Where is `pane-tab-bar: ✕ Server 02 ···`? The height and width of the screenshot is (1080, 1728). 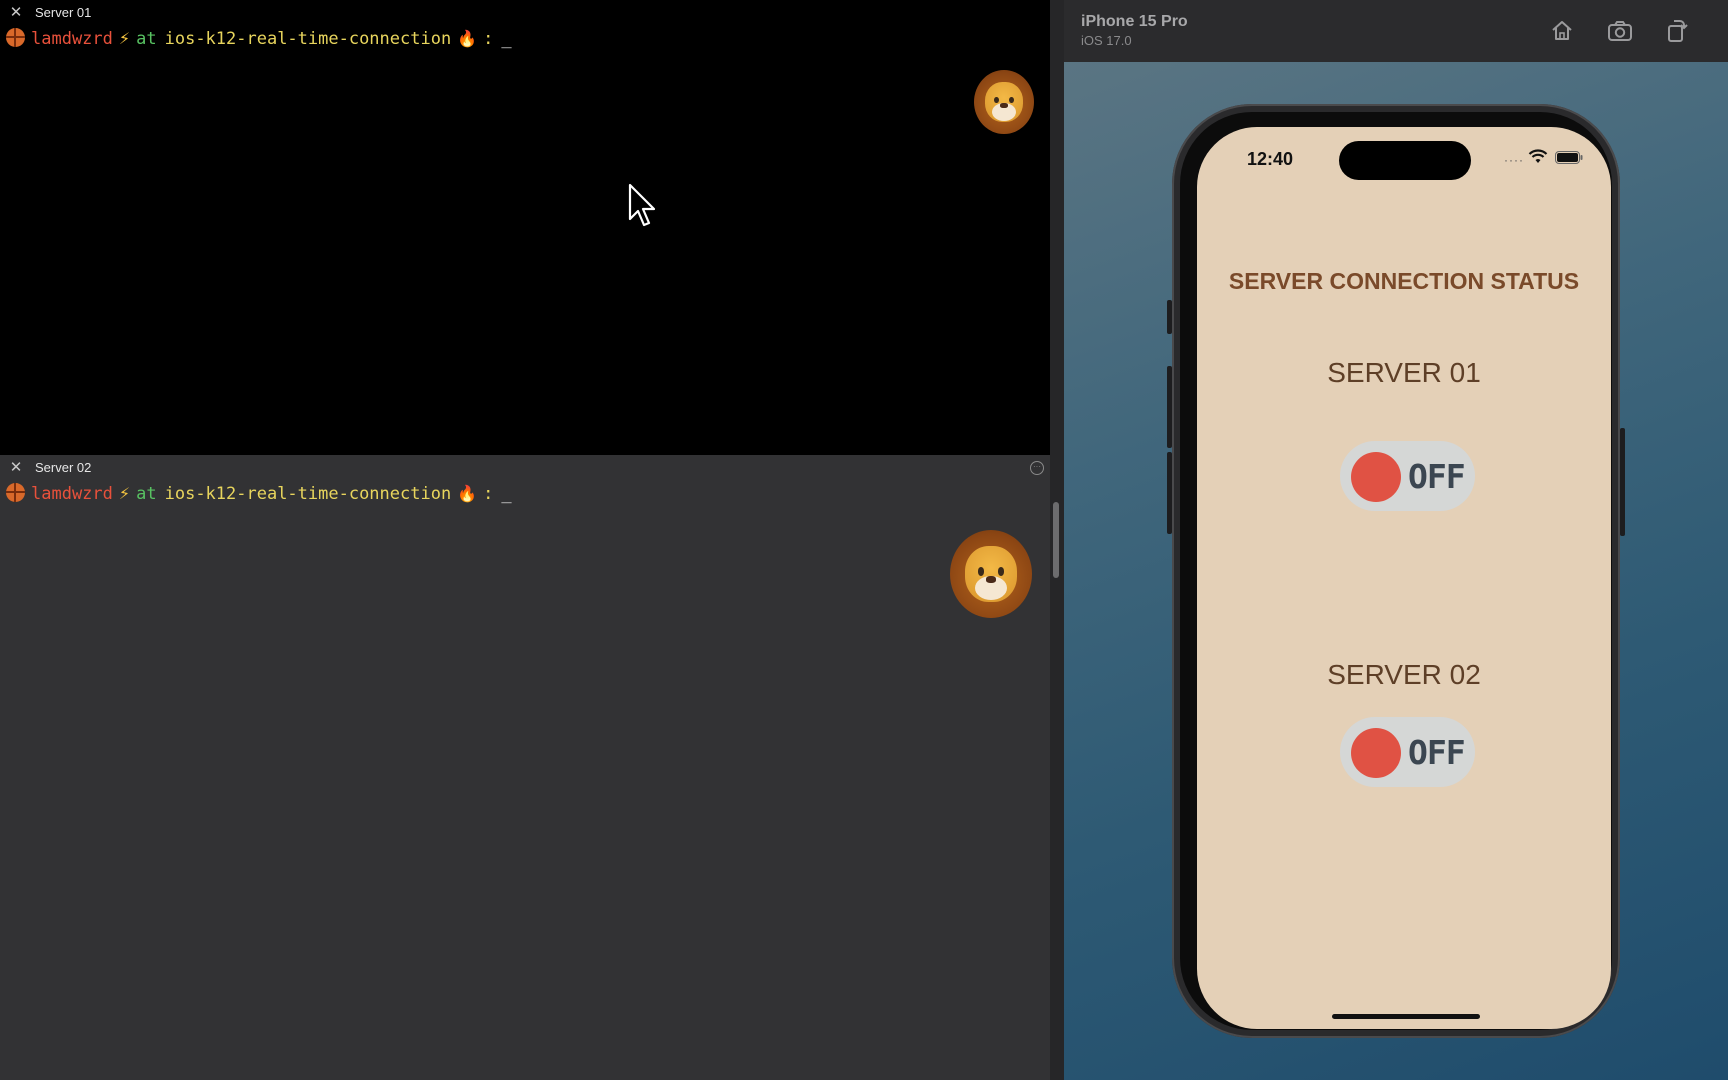
pane-tab-bar: ✕ Server 02 ··· is located at coordinates (525, 468).